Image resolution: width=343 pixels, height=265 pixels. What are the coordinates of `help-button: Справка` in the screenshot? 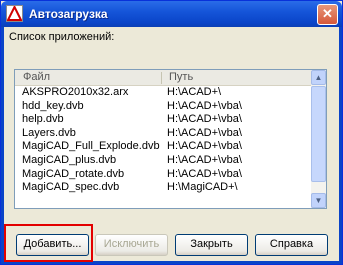 It's located at (291, 245).